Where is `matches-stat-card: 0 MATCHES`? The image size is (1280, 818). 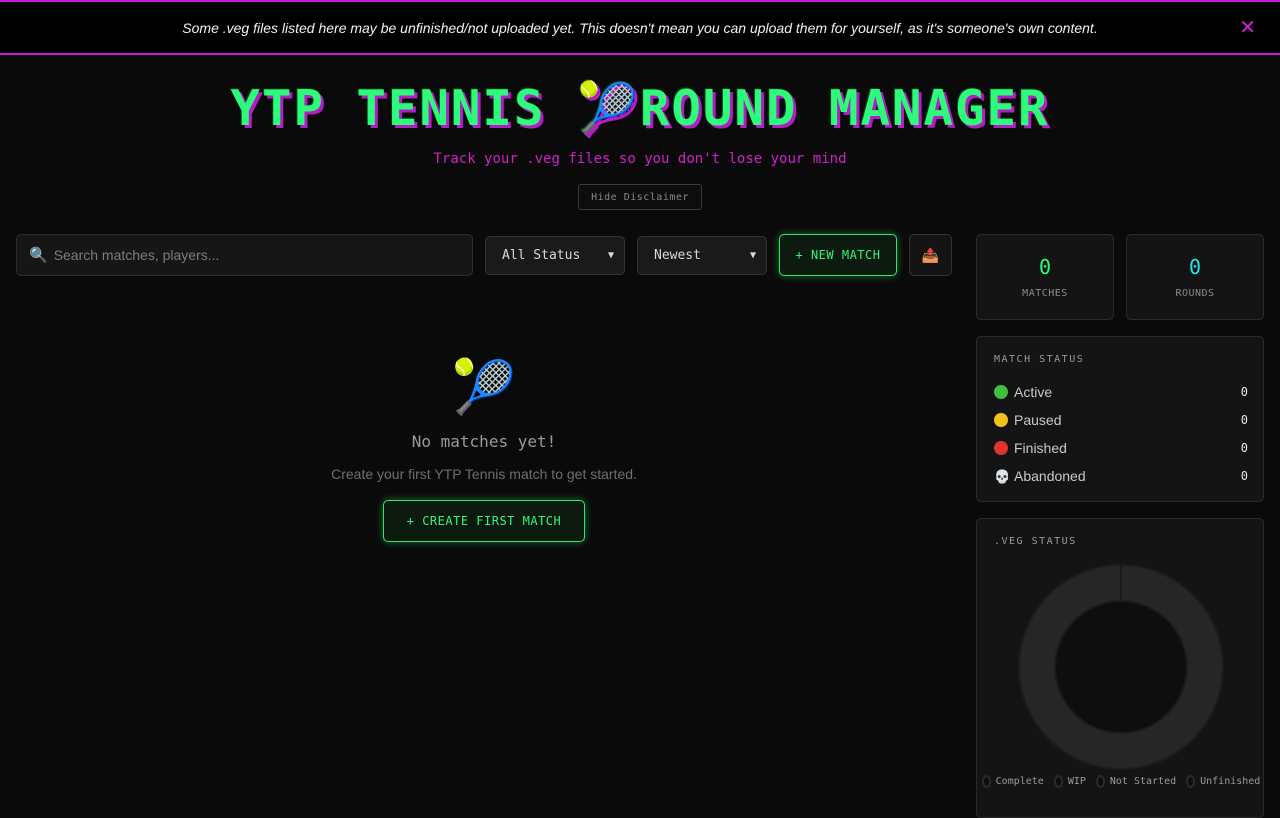
matches-stat-card: 0 MATCHES is located at coordinates (1045, 277).